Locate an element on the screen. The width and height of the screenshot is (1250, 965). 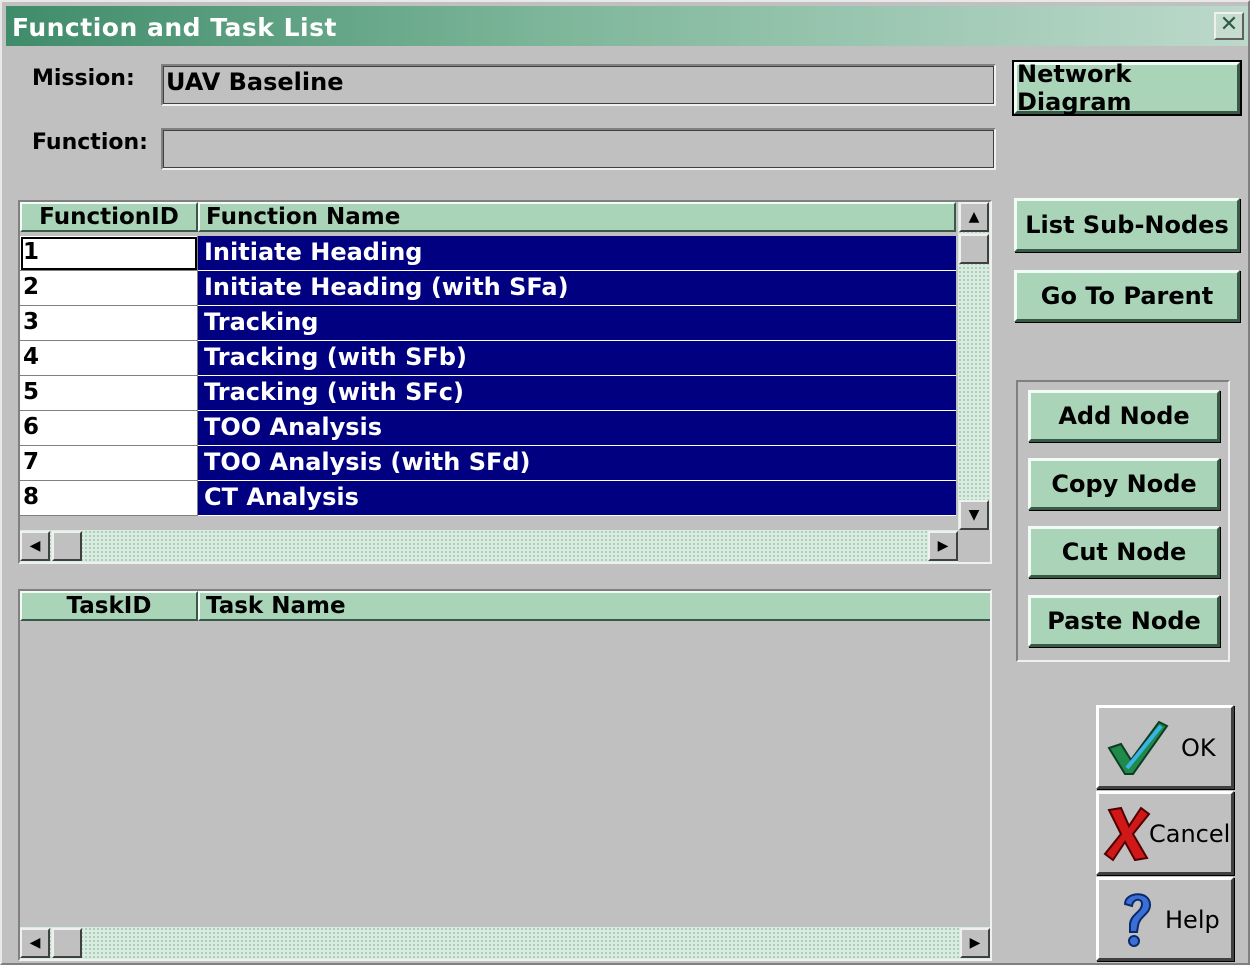
function-id-cell: 1 is located at coordinates (109, 253).